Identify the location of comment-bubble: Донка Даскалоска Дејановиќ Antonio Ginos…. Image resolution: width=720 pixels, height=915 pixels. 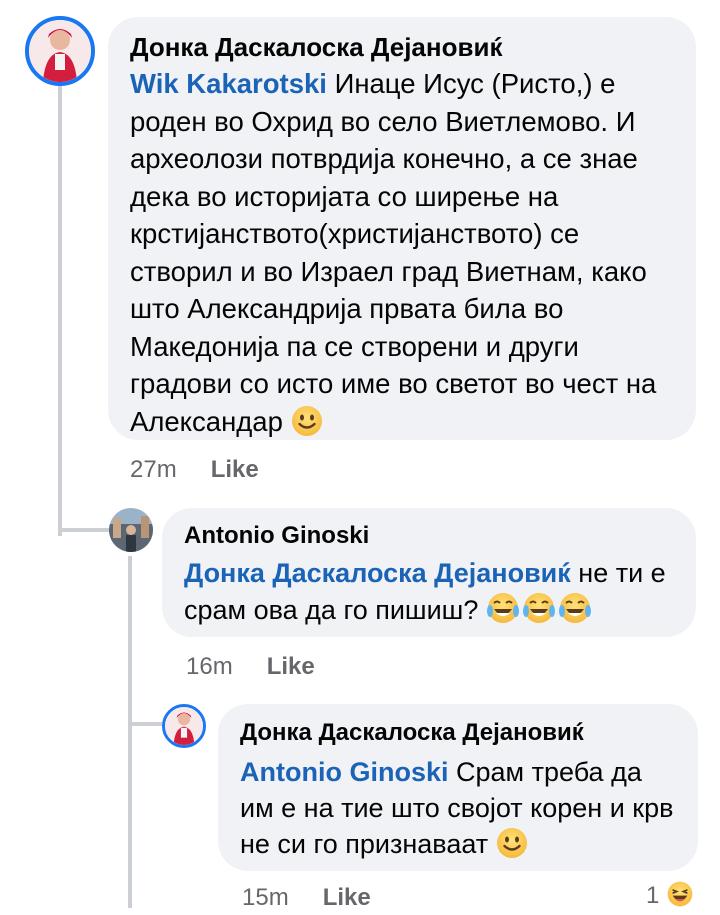
(458, 787).